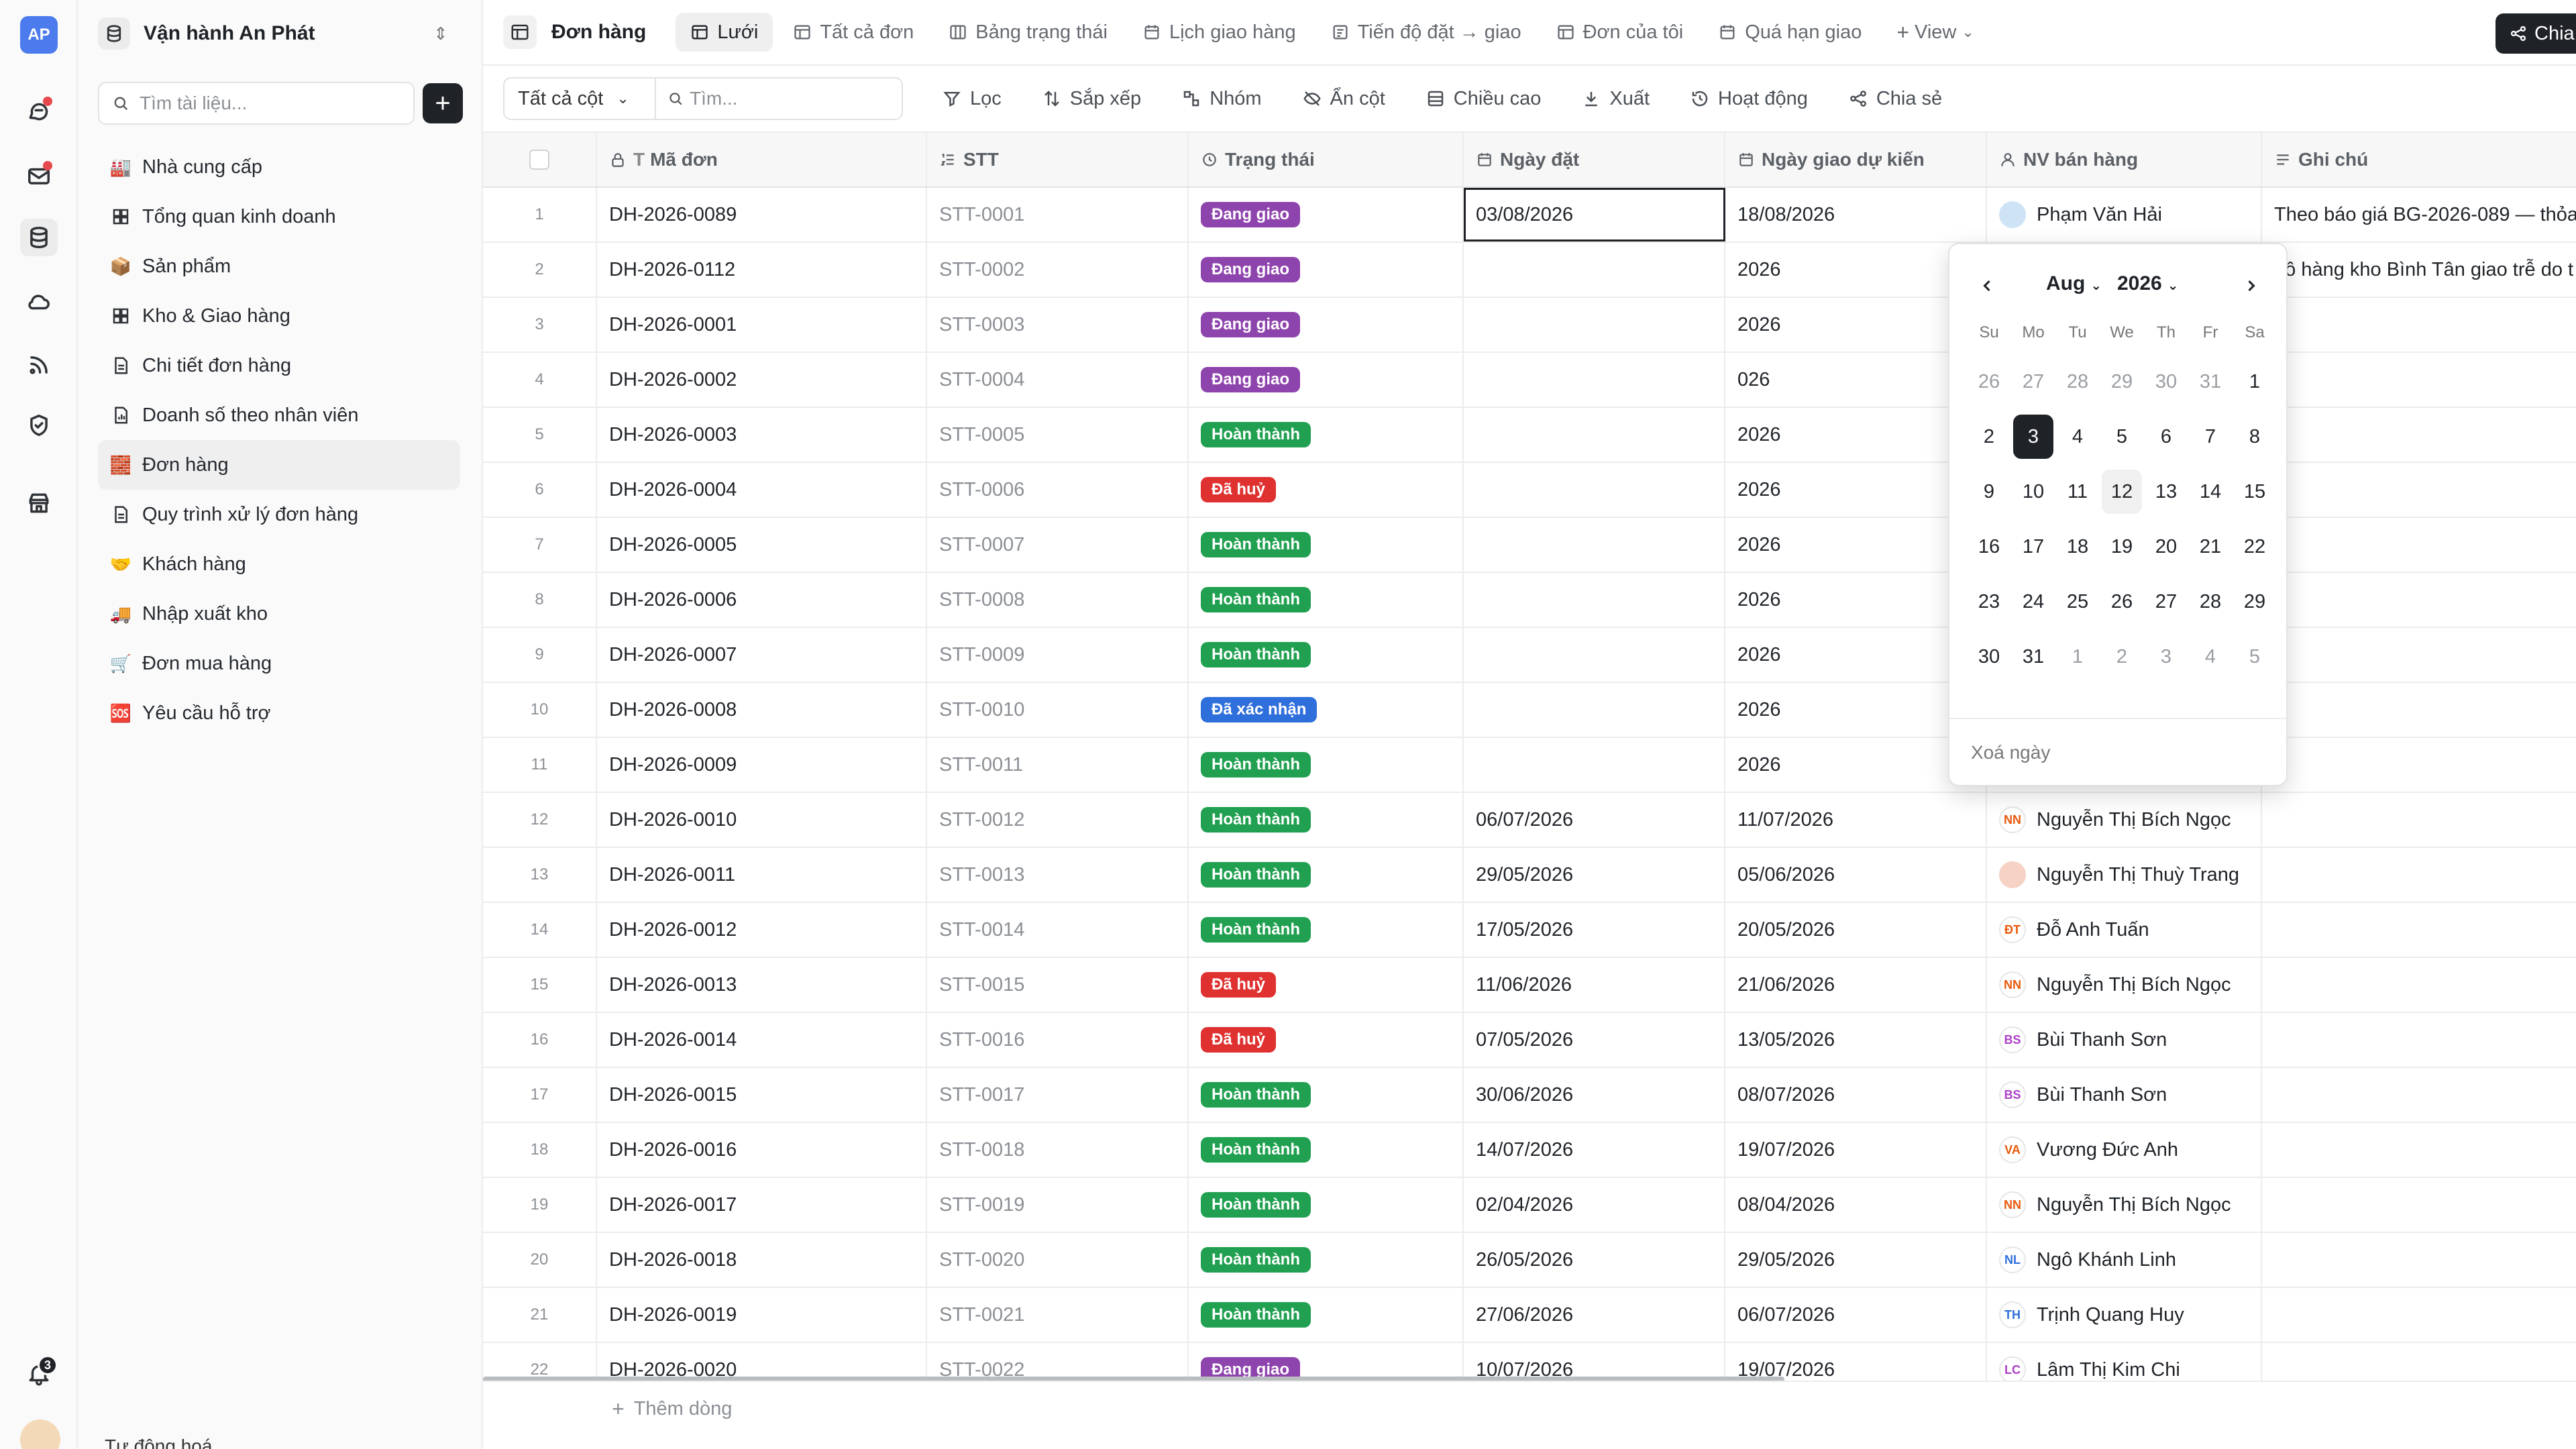 The image size is (2576, 1449). I want to click on cell-stt: STT-0011, so click(1058, 765).